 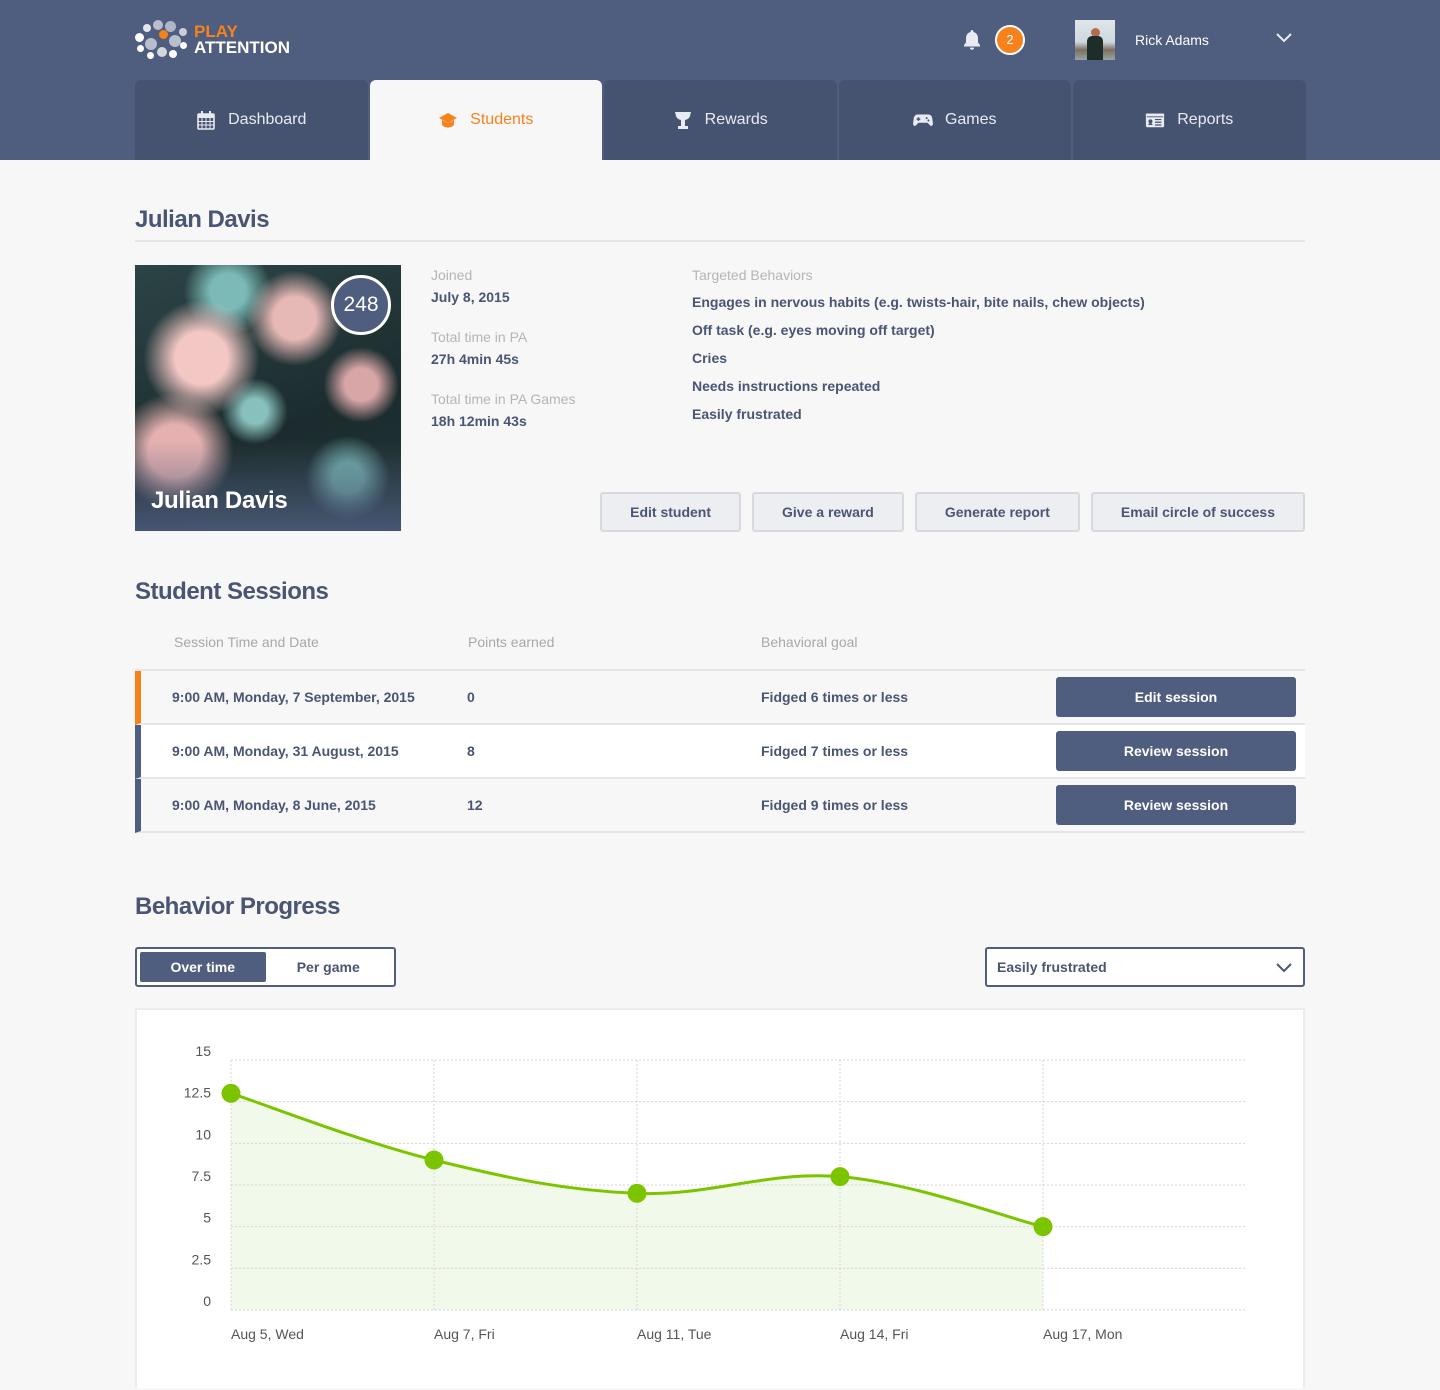 What do you see at coordinates (752, 275) in the screenshot?
I see `behaviors-label: Targeted Behaviors` at bounding box center [752, 275].